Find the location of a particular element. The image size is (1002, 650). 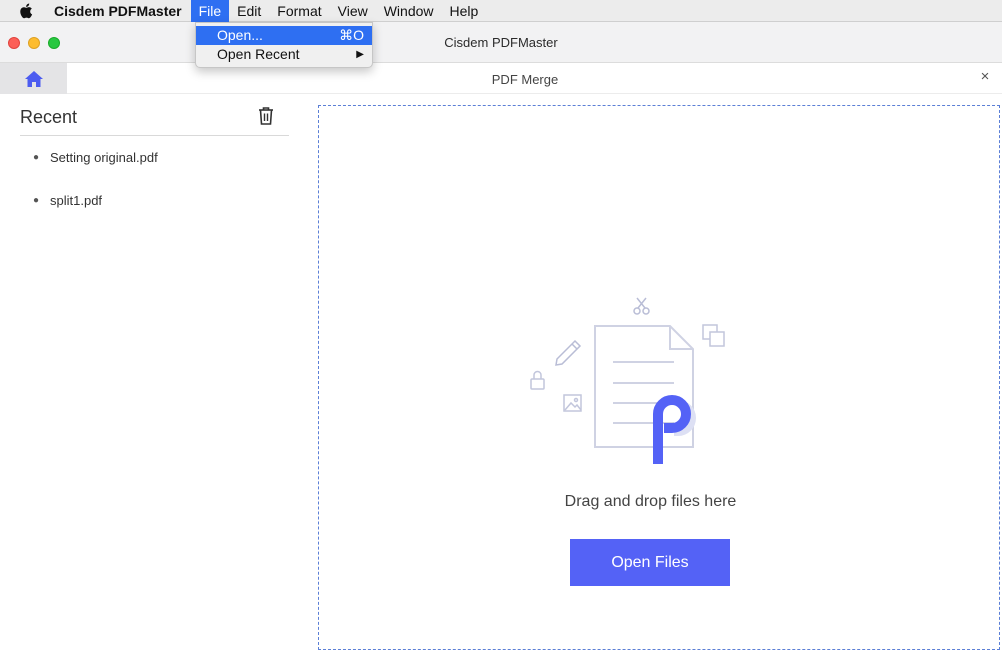

home-tab is located at coordinates (33, 78).